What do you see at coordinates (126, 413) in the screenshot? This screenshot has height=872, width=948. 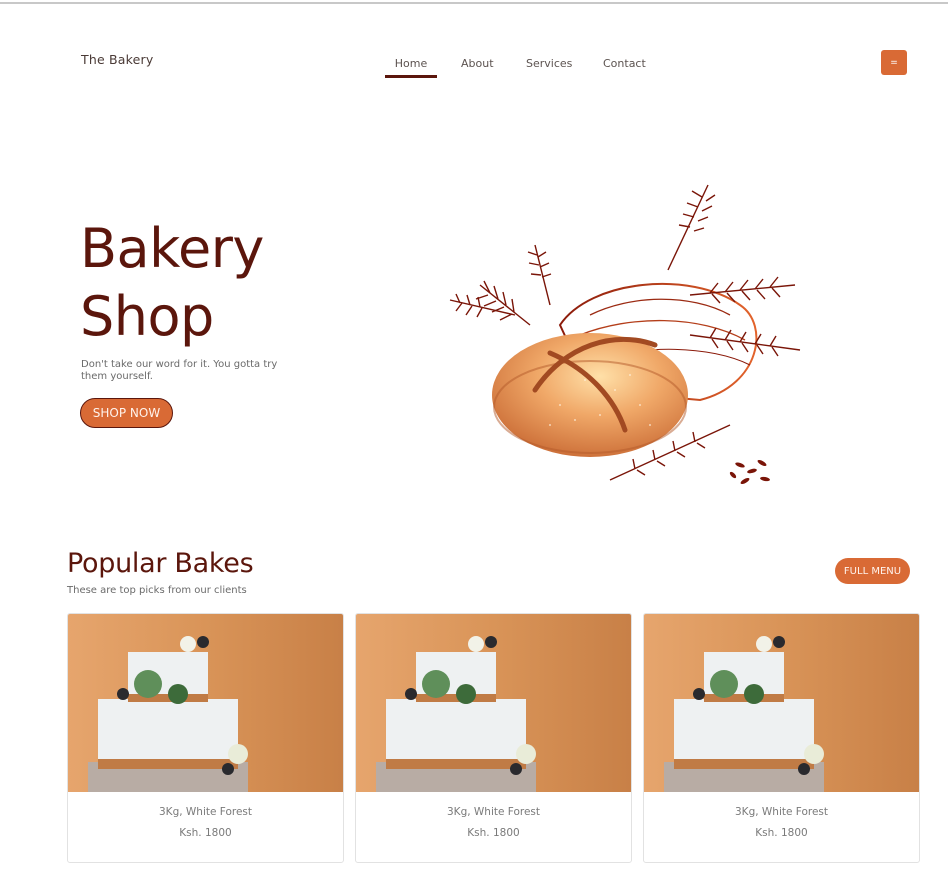 I see `shop-now-button: SHOP NOW` at bounding box center [126, 413].